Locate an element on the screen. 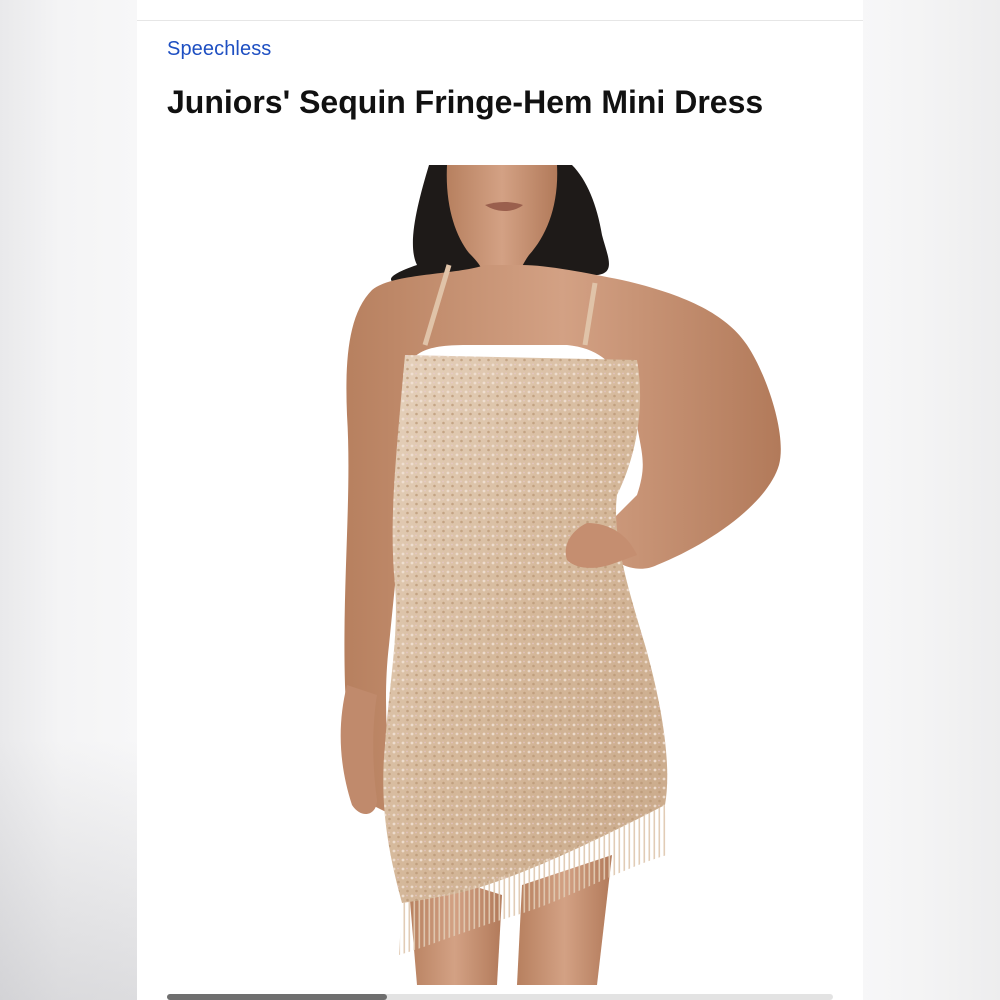  product-title: Juniors' Sequin Fringe-Hem Mini Dress is located at coordinates (465, 102).